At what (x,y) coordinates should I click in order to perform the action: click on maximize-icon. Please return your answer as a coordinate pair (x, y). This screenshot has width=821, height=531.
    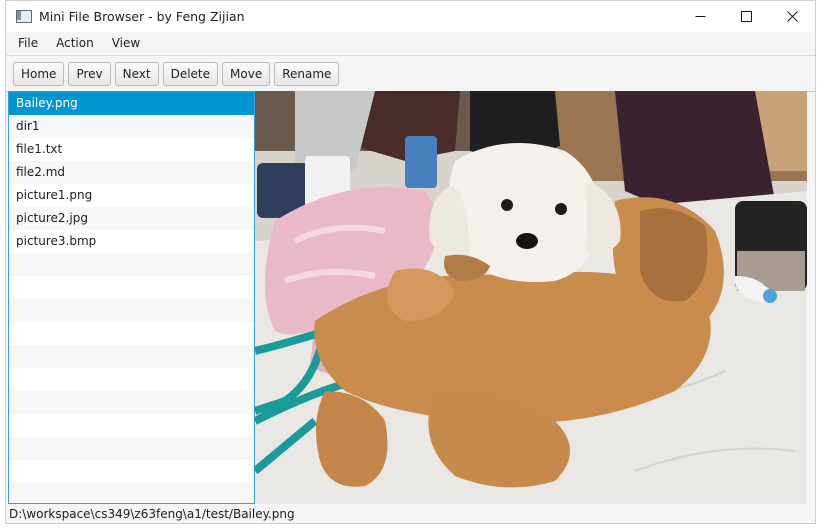
    Looking at the image, I should click on (746, 16).